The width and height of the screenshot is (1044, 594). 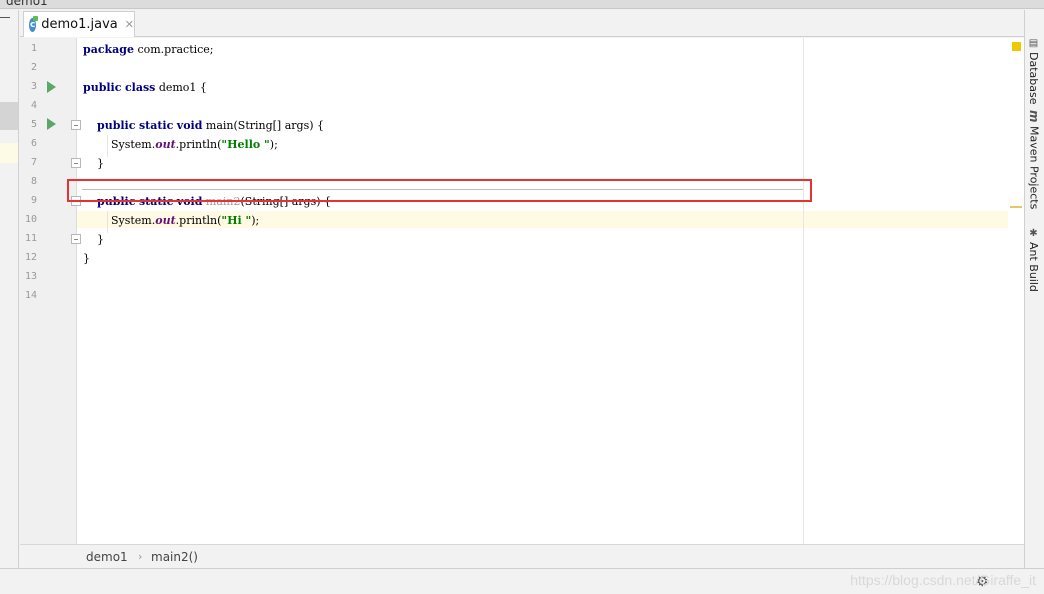 What do you see at coordinates (1033, 233) in the screenshot?
I see `ant-icon: ✱` at bounding box center [1033, 233].